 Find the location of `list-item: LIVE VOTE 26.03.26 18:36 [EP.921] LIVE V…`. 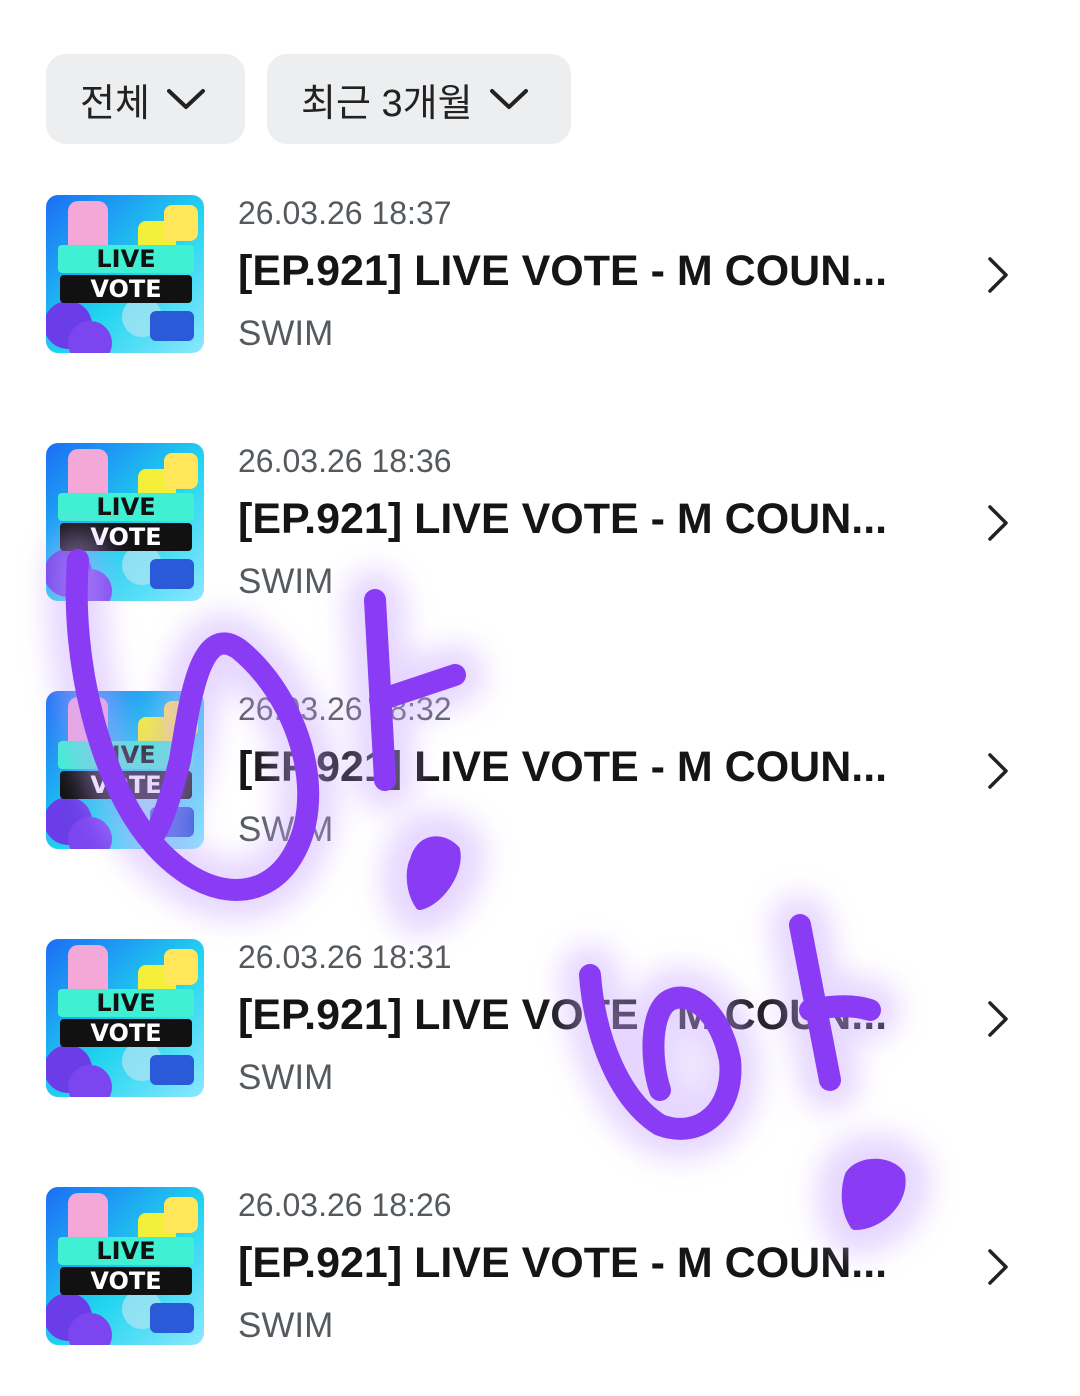

list-item: LIVE VOTE 26.03.26 18:36 [EP.921] LIVE V… is located at coordinates (540, 523).